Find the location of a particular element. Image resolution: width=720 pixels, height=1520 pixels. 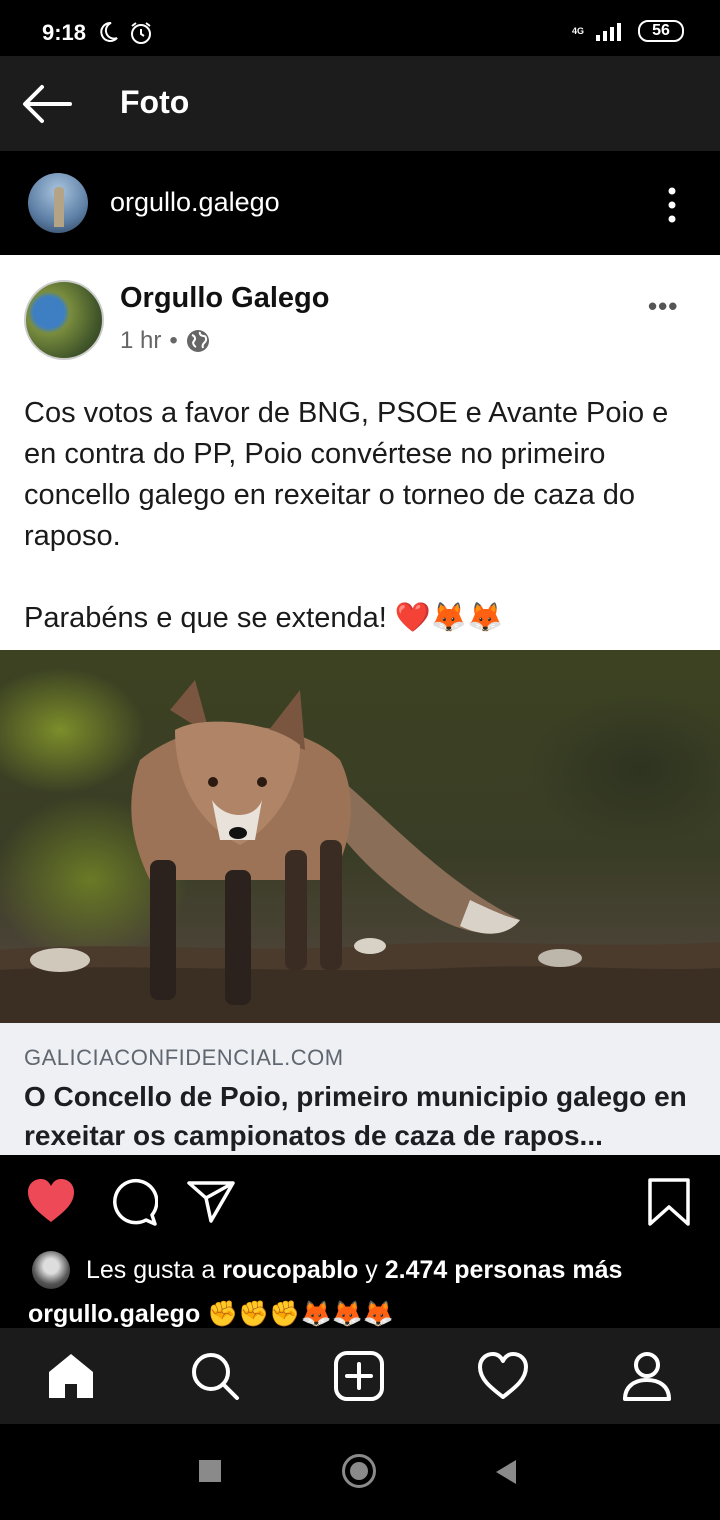

author-name: Orgullo Galego is located at coordinates (225, 298).